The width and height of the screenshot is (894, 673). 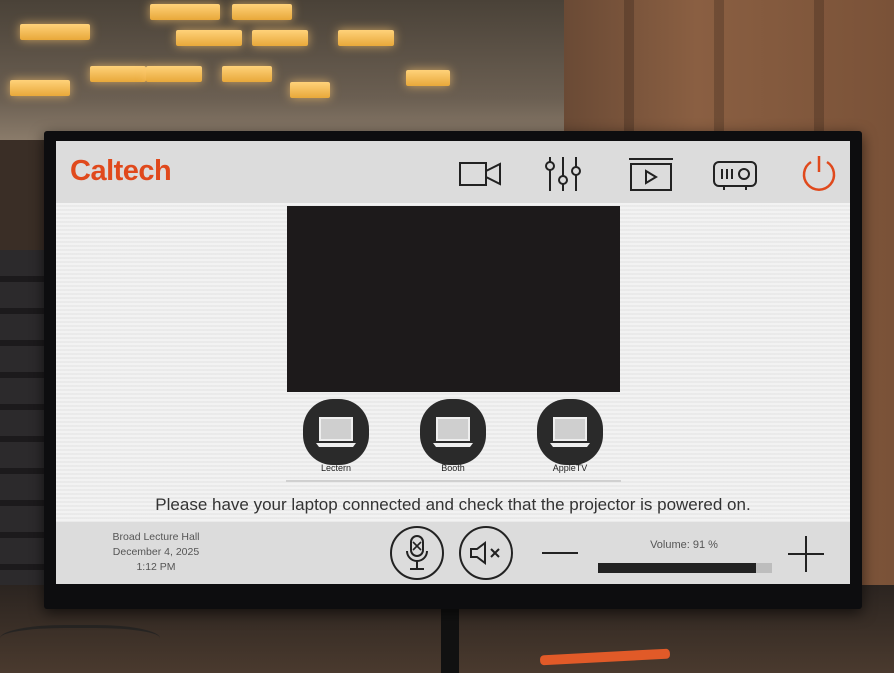 What do you see at coordinates (121, 171) in the screenshot?
I see `caltech-logo: Caltech` at bounding box center [121, 171].